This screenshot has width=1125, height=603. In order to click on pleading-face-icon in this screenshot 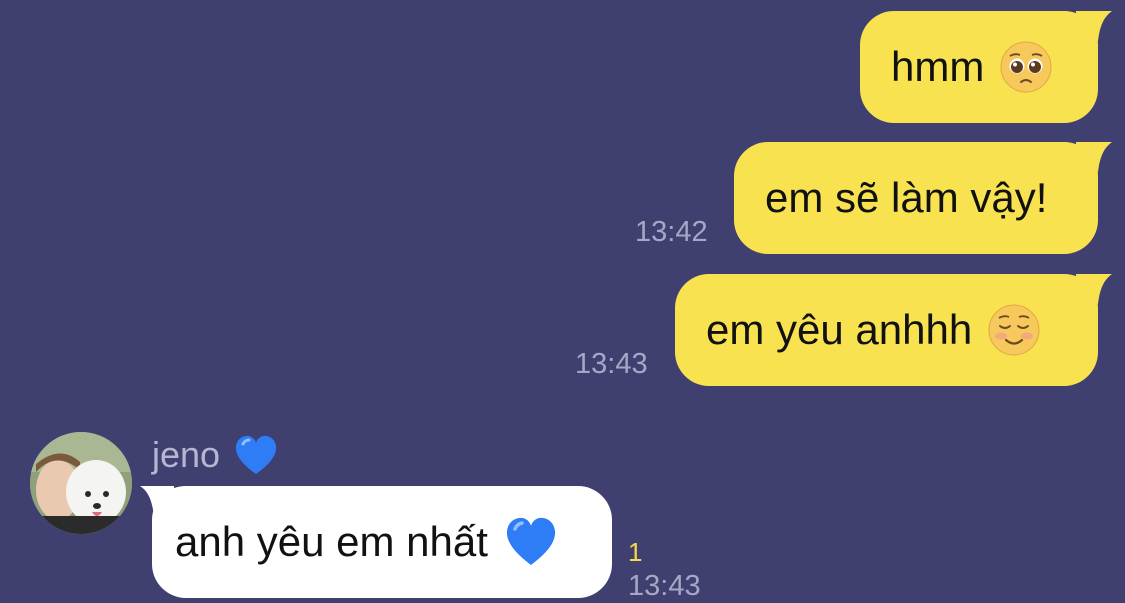, I will do `click(1026, 67)`.